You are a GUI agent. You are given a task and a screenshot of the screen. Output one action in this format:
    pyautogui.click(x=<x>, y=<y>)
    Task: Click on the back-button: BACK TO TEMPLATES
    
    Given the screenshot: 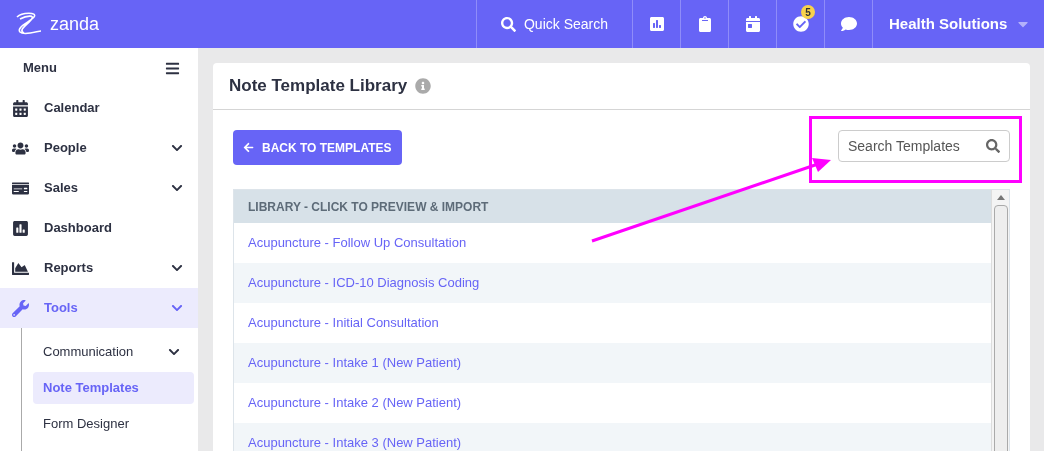 What is the action you would take?
    pyautogui.click(x=317, y=147)
    